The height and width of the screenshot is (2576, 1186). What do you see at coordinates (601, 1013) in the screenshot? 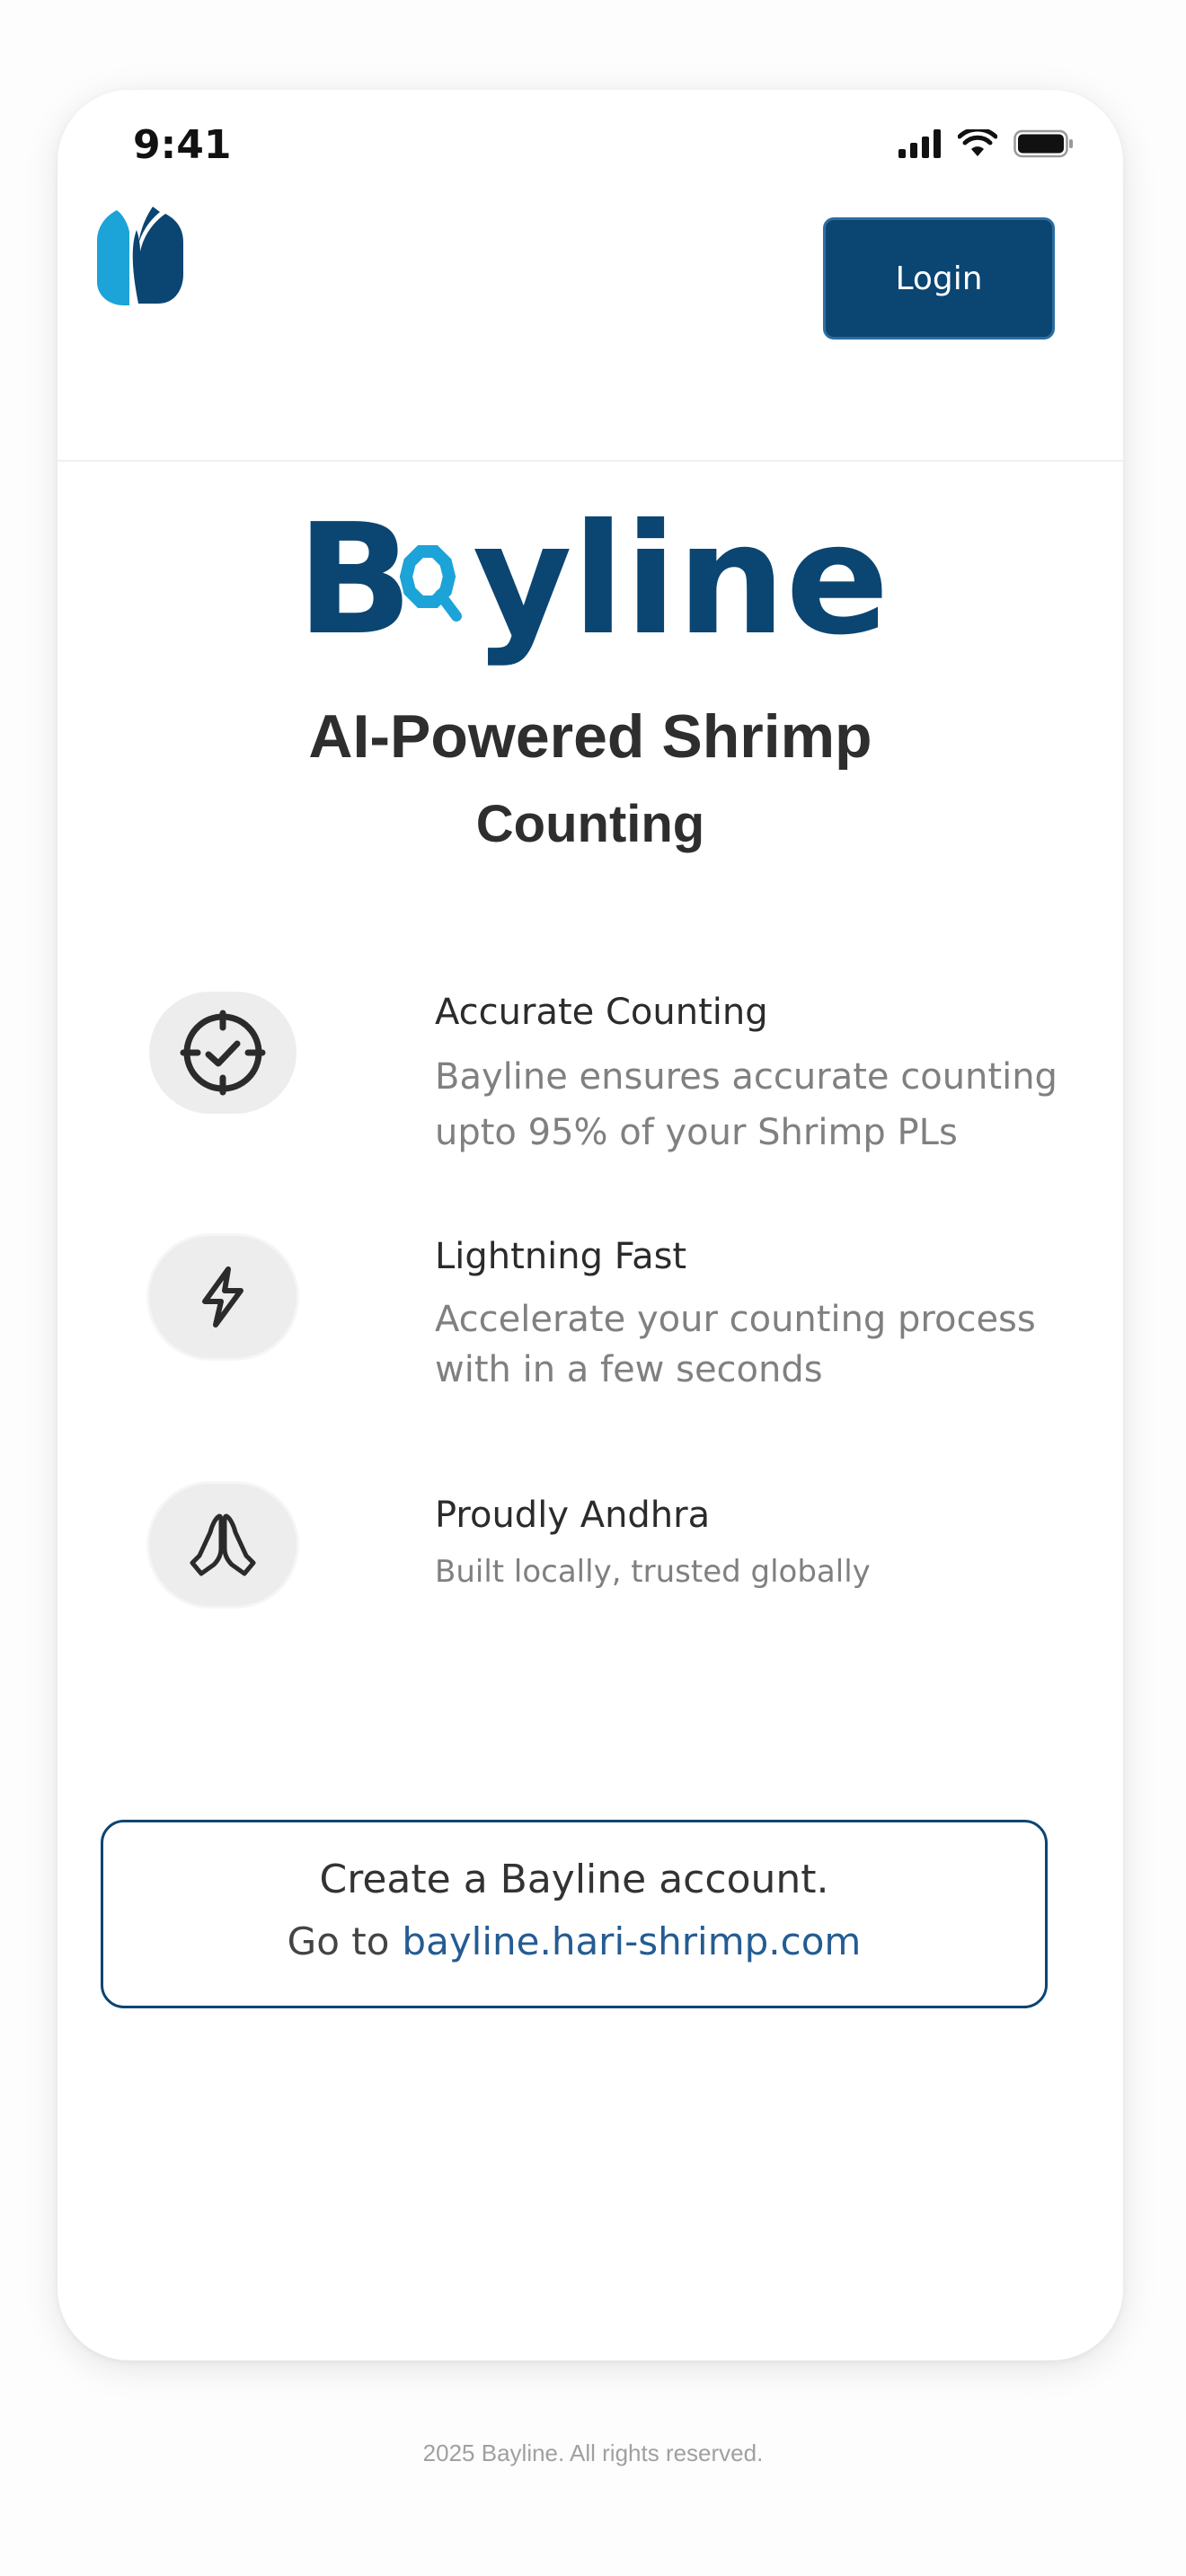
I see `feature-title: Accurate Counting` at bounding box center [601, 1013].